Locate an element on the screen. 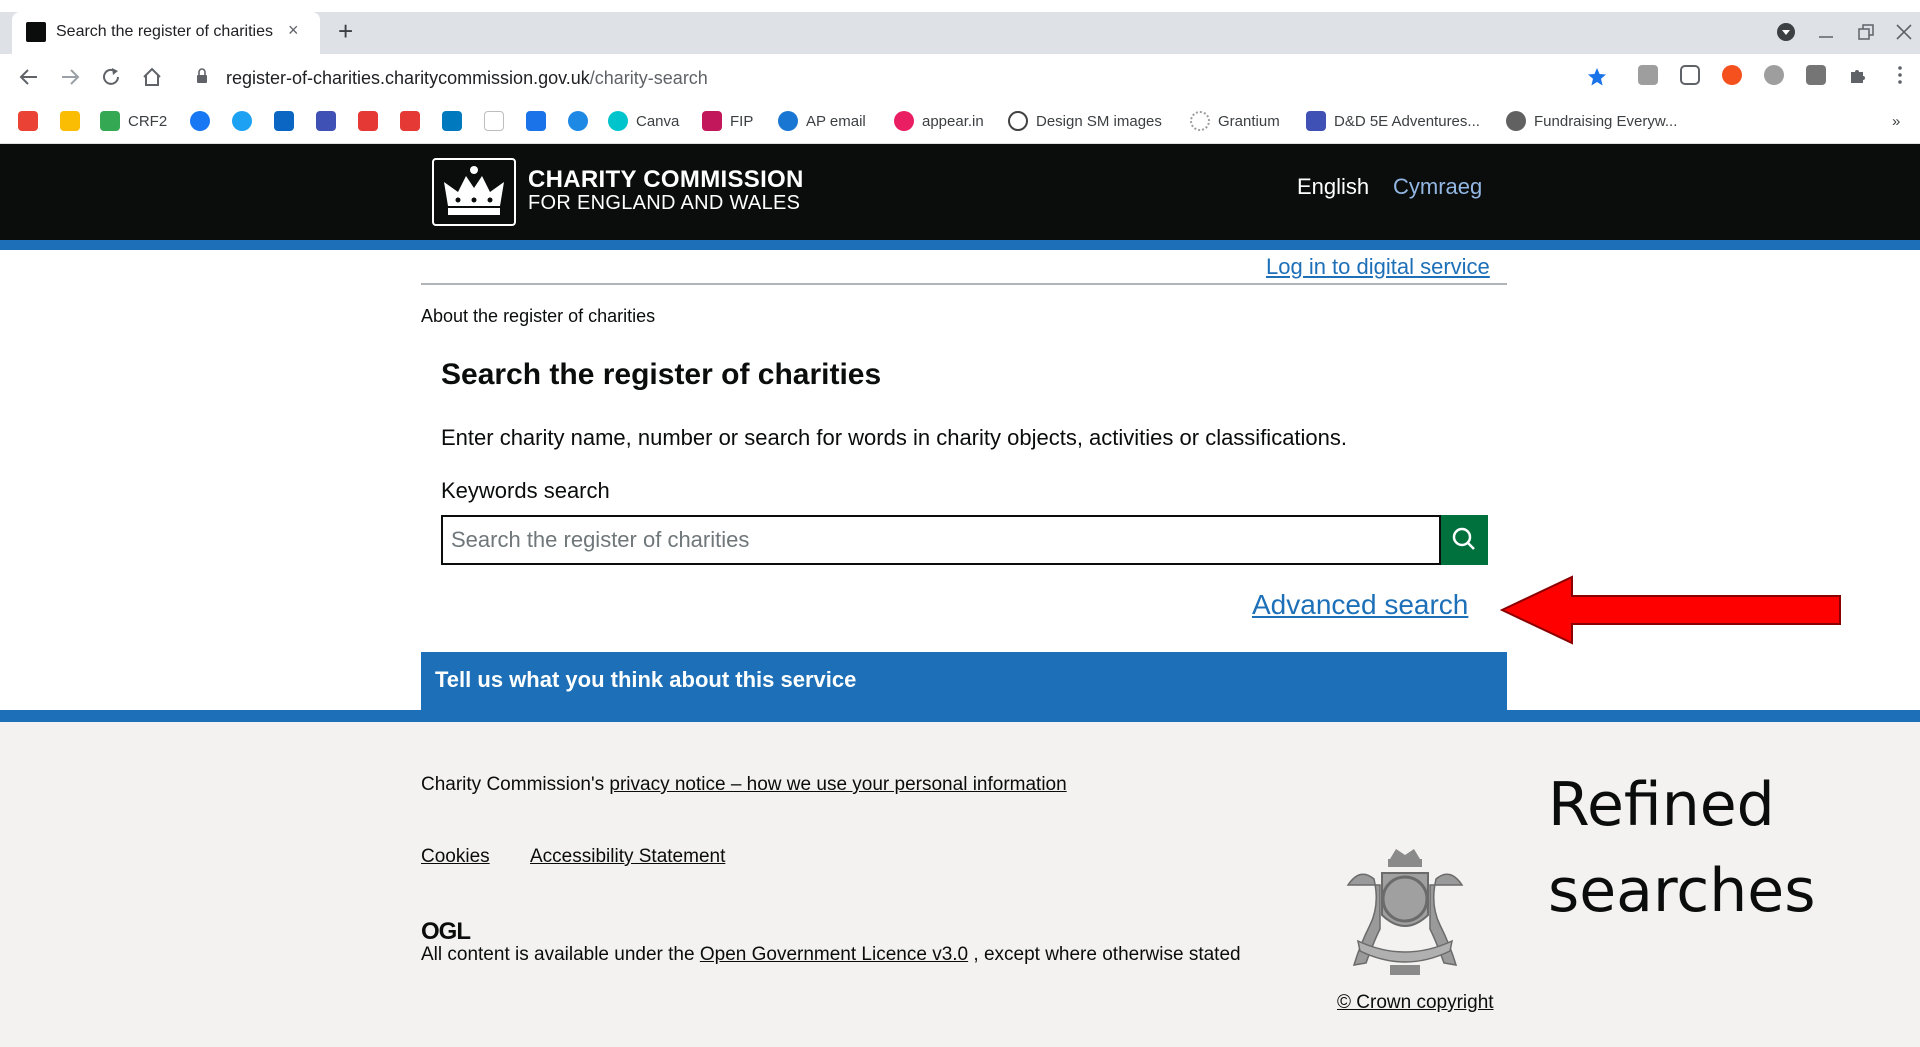 The height and width of the screenshot is (1047, 1920). appear-in-icon is located at coordinates (904, 121).